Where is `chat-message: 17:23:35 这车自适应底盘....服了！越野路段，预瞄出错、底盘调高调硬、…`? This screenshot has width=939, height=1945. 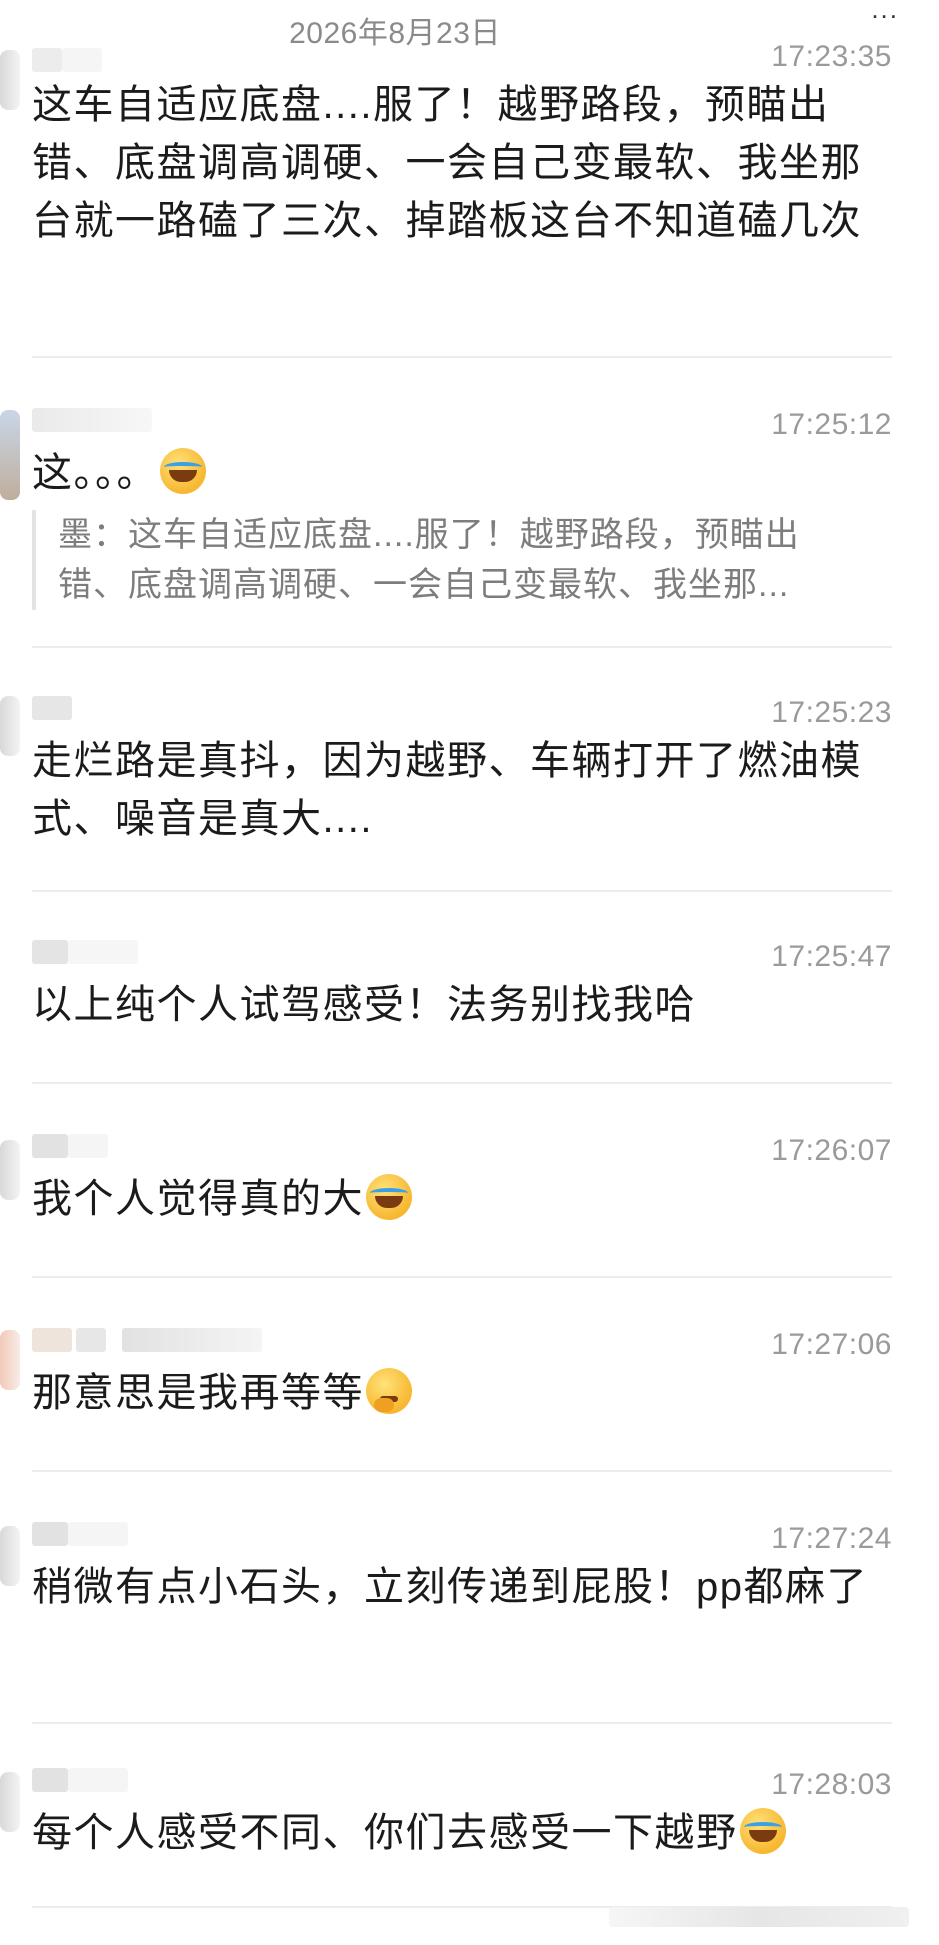 chat-message: 17:23:35 这车自适应底盘....服了！越野路段，预瞄出错、底盘调高调硬、… is located at coordinates (469, 145).